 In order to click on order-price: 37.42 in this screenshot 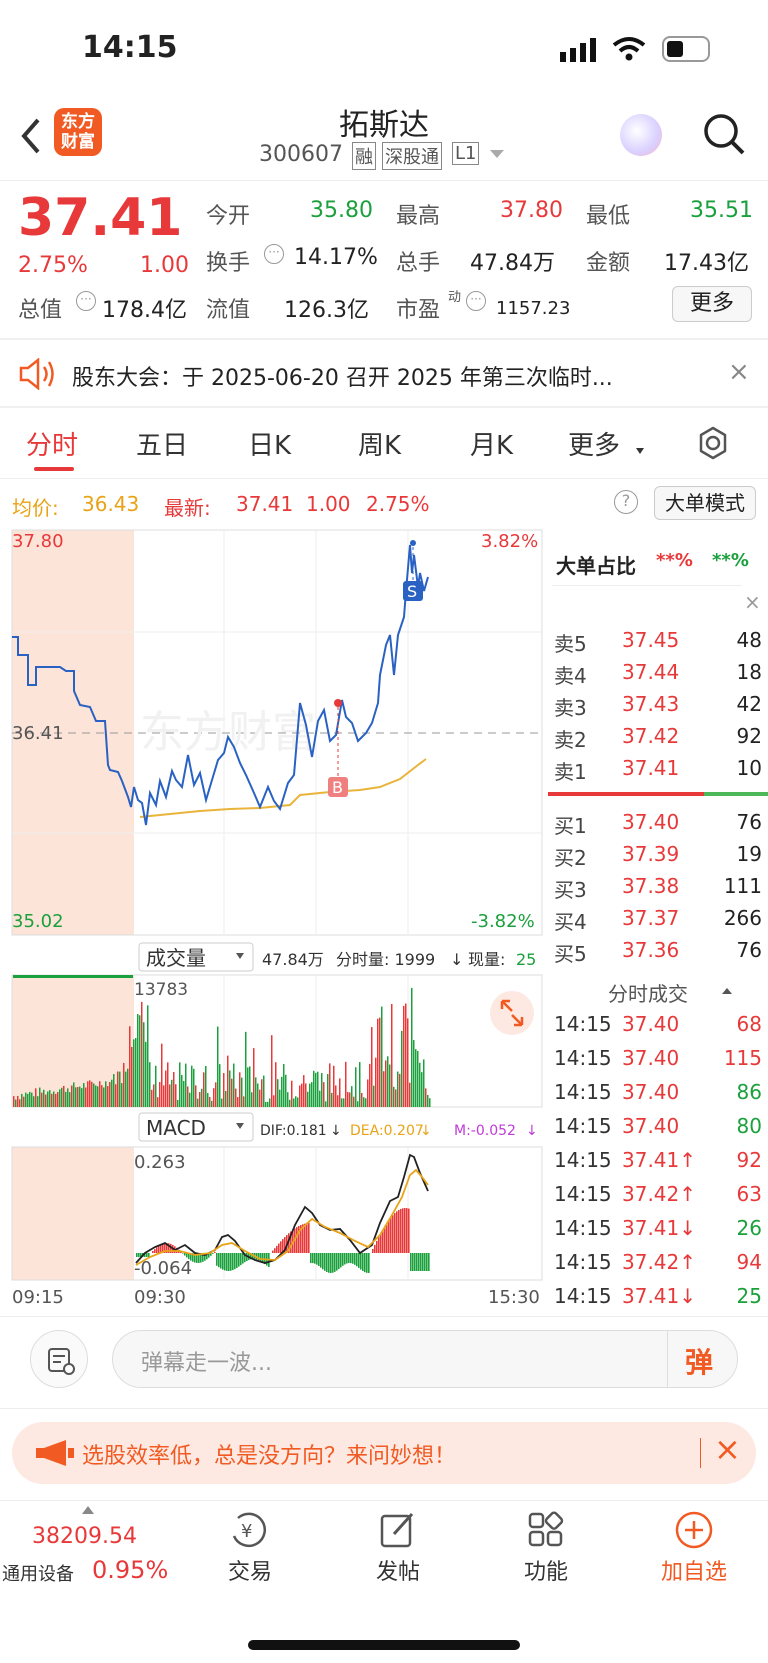, I will do `click(651, 736)`.